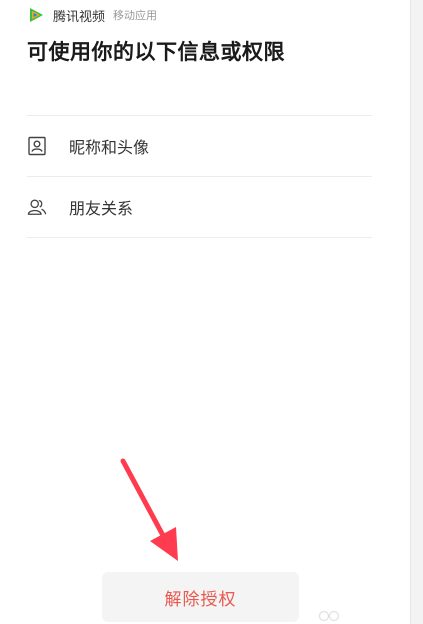  I want to click on tencent-video-logo-icon, so click(36, 15).